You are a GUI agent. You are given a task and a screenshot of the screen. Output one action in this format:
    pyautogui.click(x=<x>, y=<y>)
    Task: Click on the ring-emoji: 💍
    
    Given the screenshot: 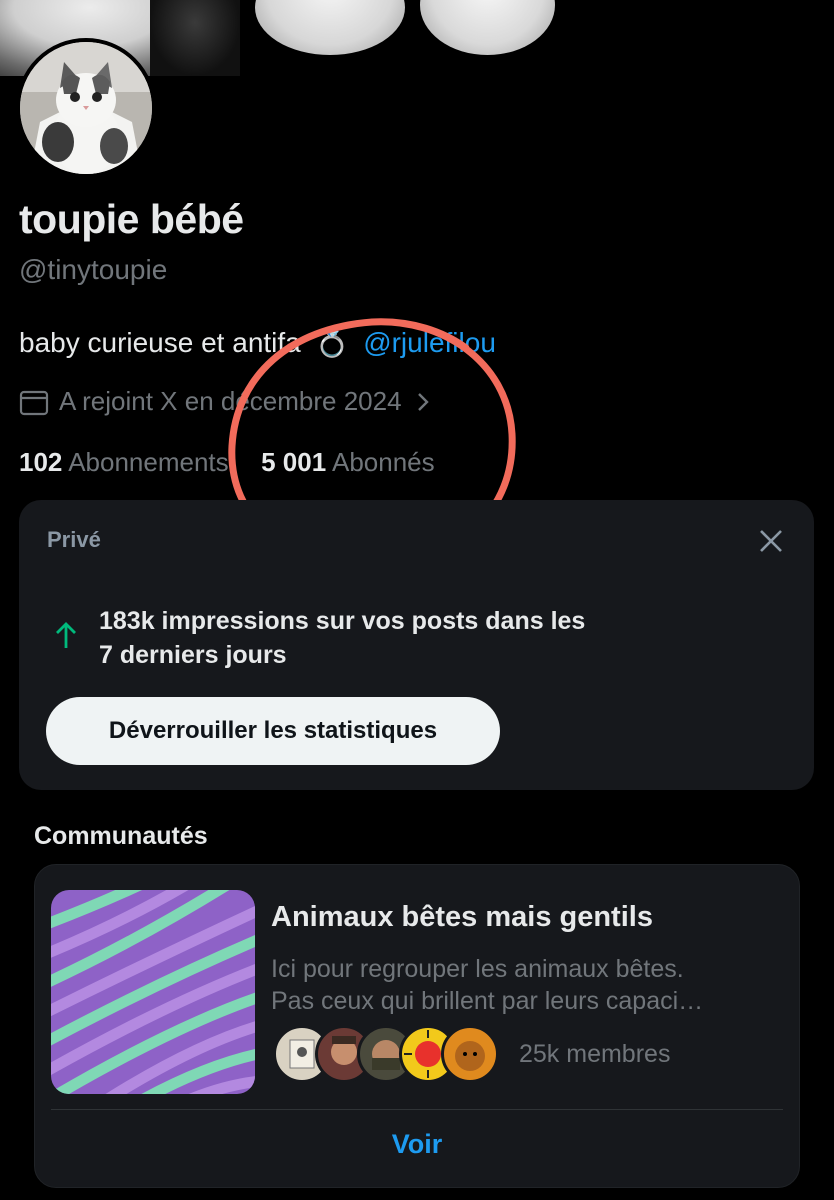 What is the action you would take?
    pyautogui.click(x=332, y=342)
    